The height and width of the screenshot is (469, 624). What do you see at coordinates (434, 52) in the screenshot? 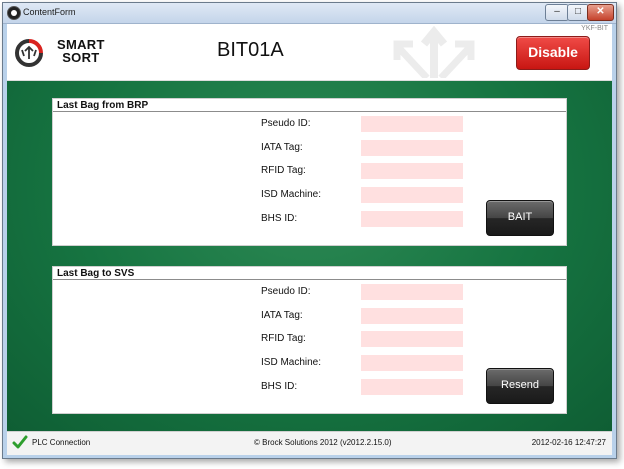
I see `sort-arrows-watermark-icon` at bounding box center [434, 52].